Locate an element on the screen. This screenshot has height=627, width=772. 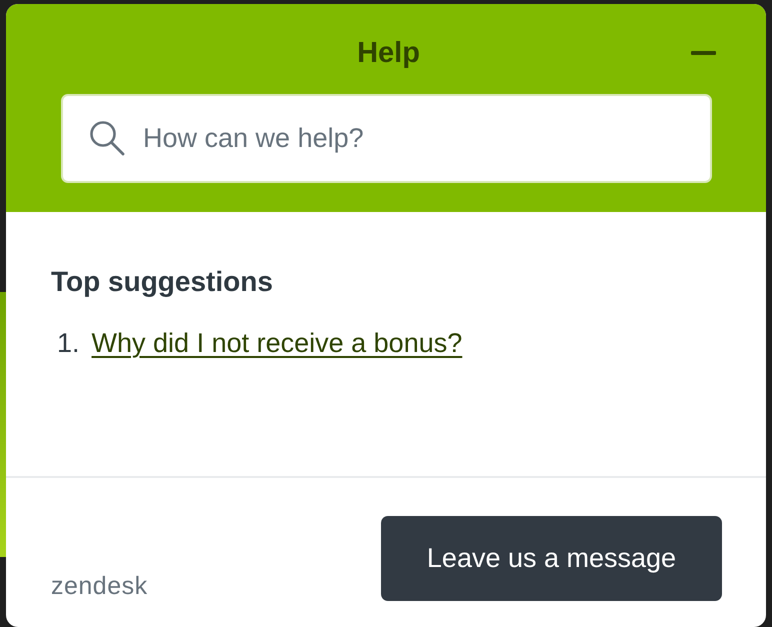
widget-title: Help is located at coordinates (388, 53).